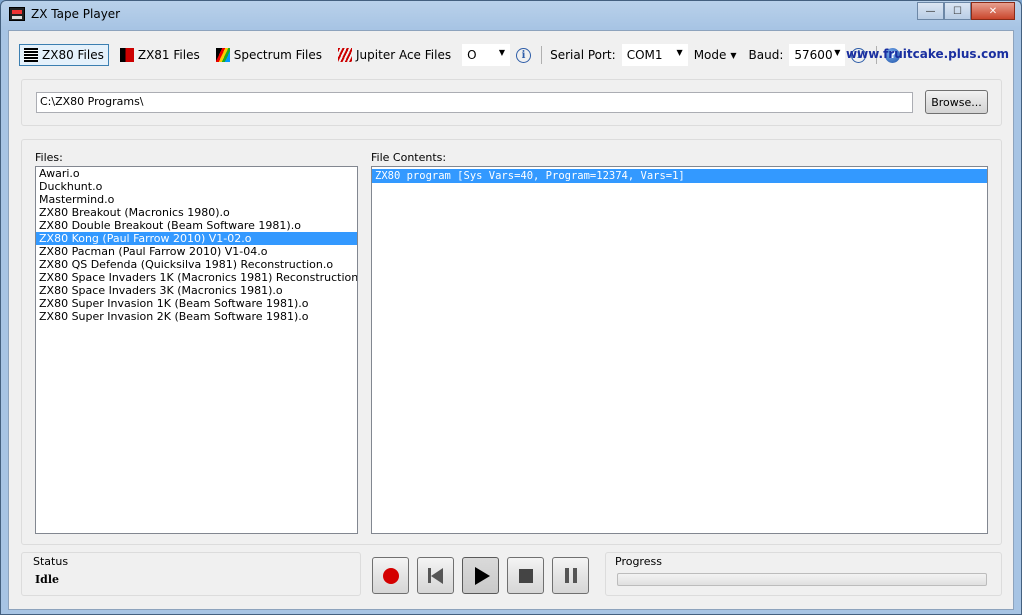  Describe the element at coordinates (196, 186) in the screenshot. I see `list-item: Duckhunt.o` at that location.